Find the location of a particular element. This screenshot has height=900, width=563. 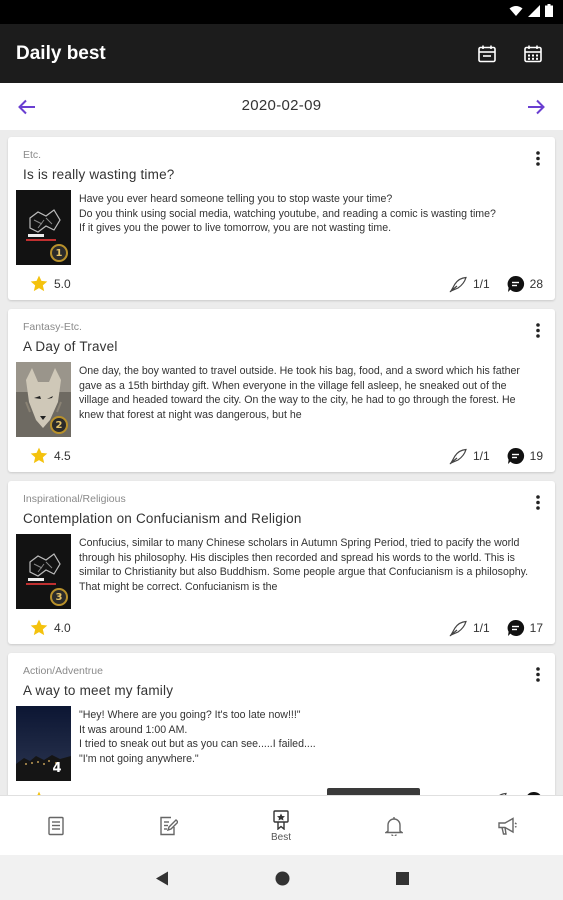

next-date-button is located at coordinates (536, 107).